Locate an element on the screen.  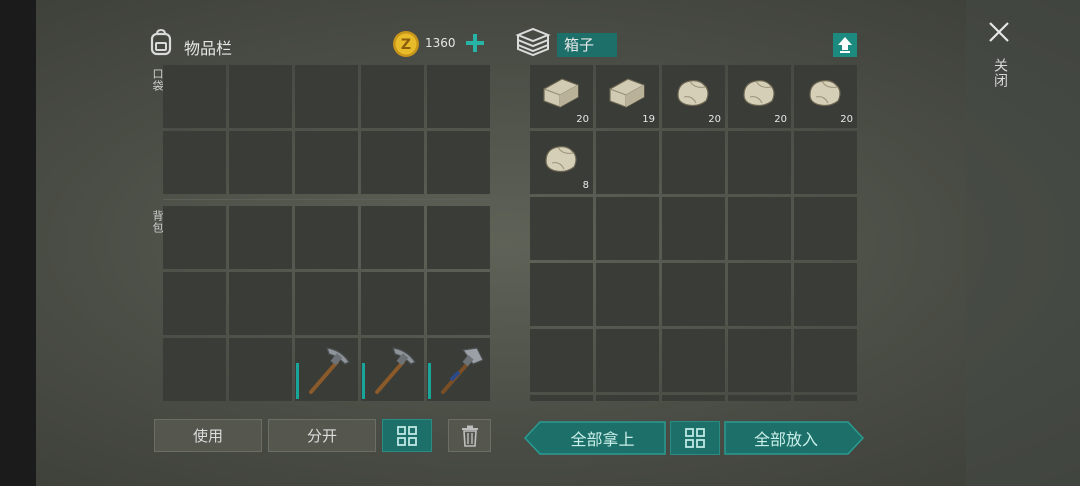
trash-icon is located at coordinates (469, 436).